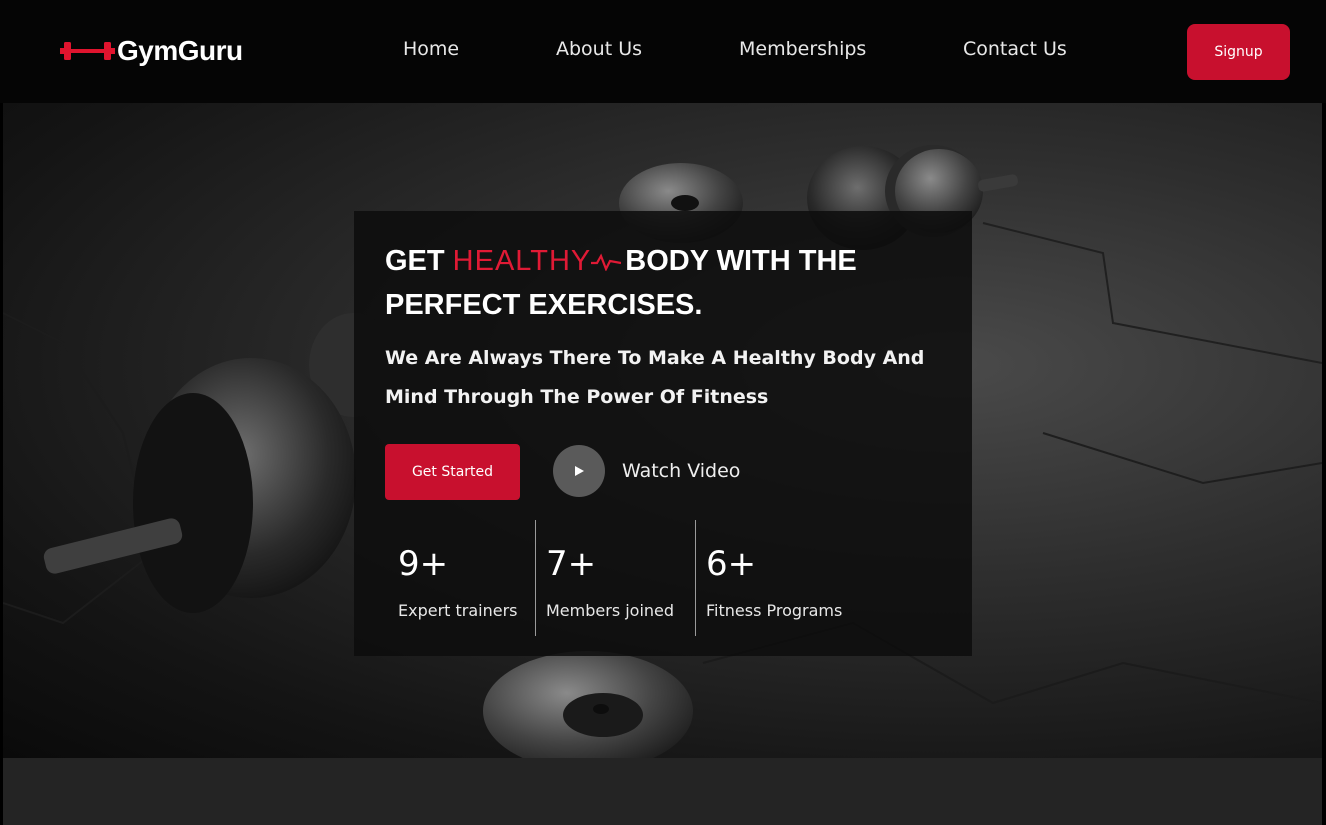 The width and height of the screenshot is (1326, 825). What do you see at coordinates (522, 261) in the screenshot?
I see `headline-highlight: HEALTHY` at bounding box center [522, 261].